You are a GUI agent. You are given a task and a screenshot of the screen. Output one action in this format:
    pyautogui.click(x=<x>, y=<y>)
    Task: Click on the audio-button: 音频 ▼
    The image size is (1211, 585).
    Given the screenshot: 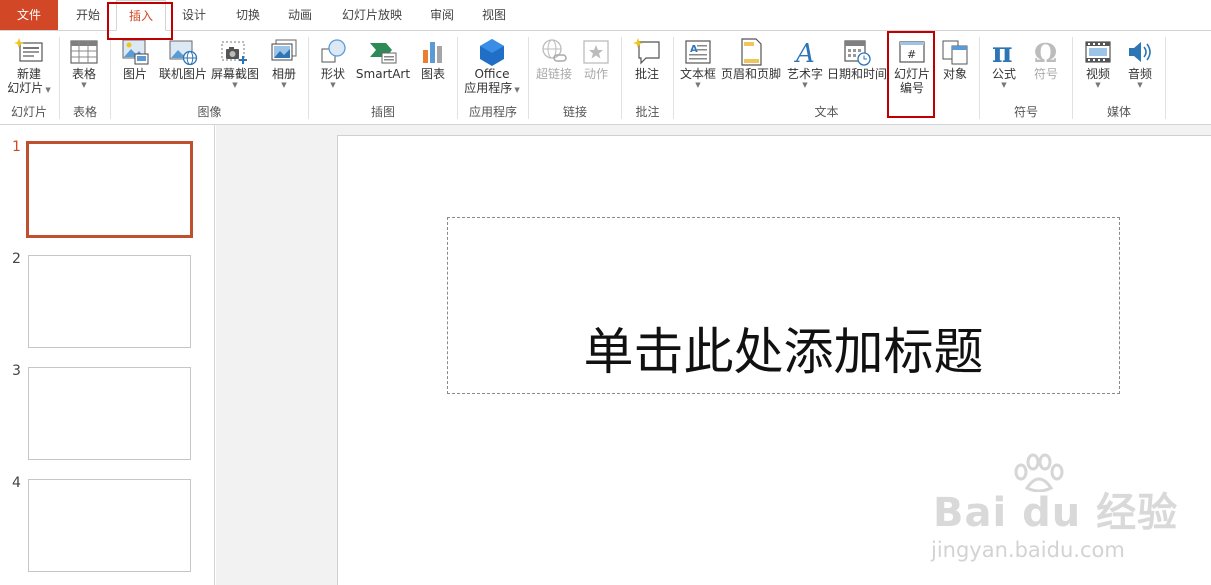 What is the action you would take?
    pyautogui.click(x=1140, y=63)
    